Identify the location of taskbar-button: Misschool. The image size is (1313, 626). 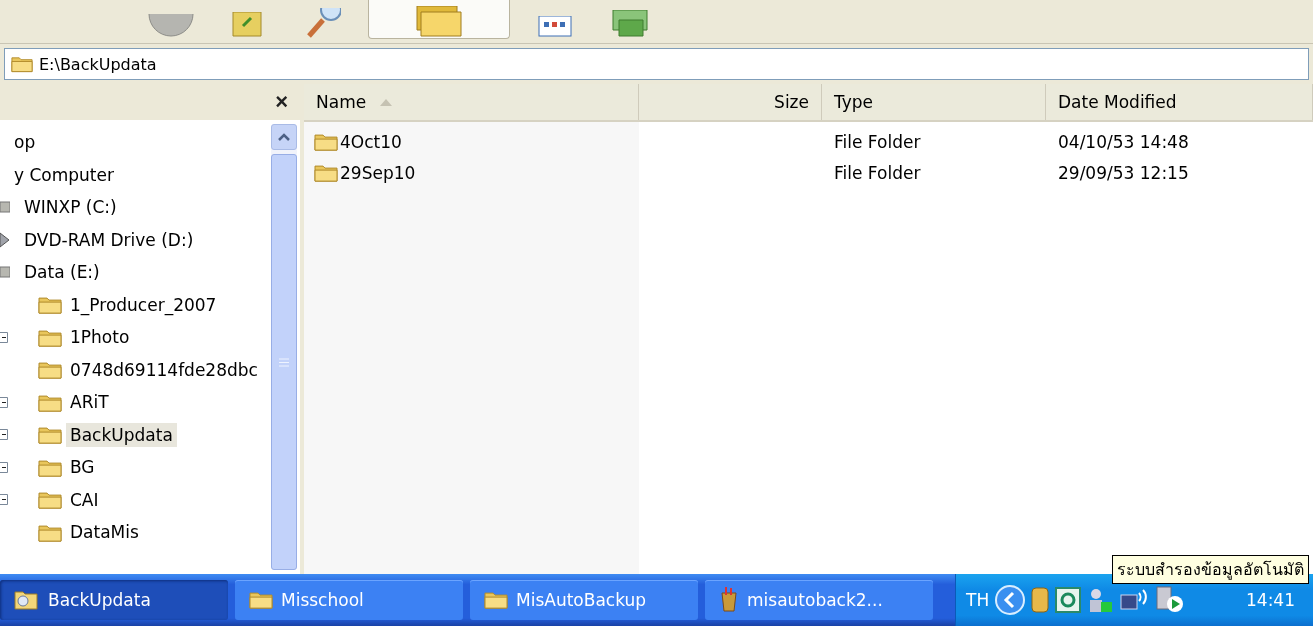
(349, 600).